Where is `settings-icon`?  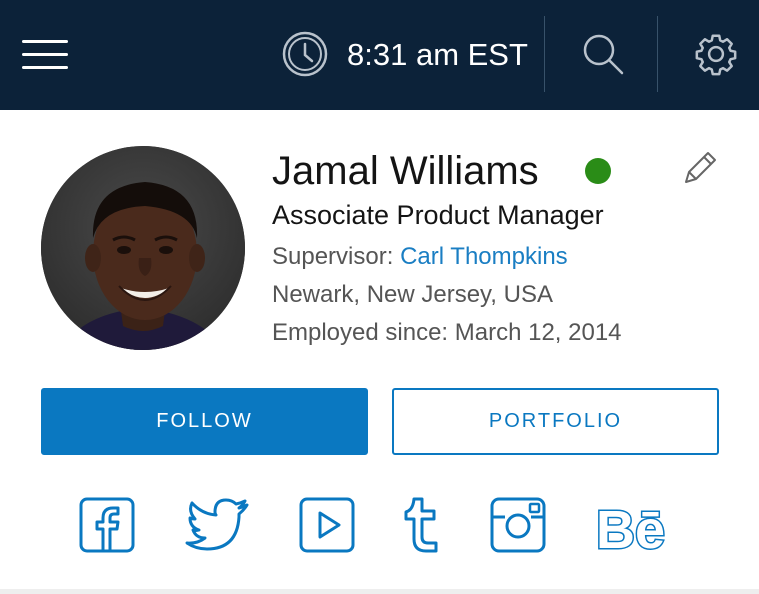
settings-icon is located at coordinates (716, 54).